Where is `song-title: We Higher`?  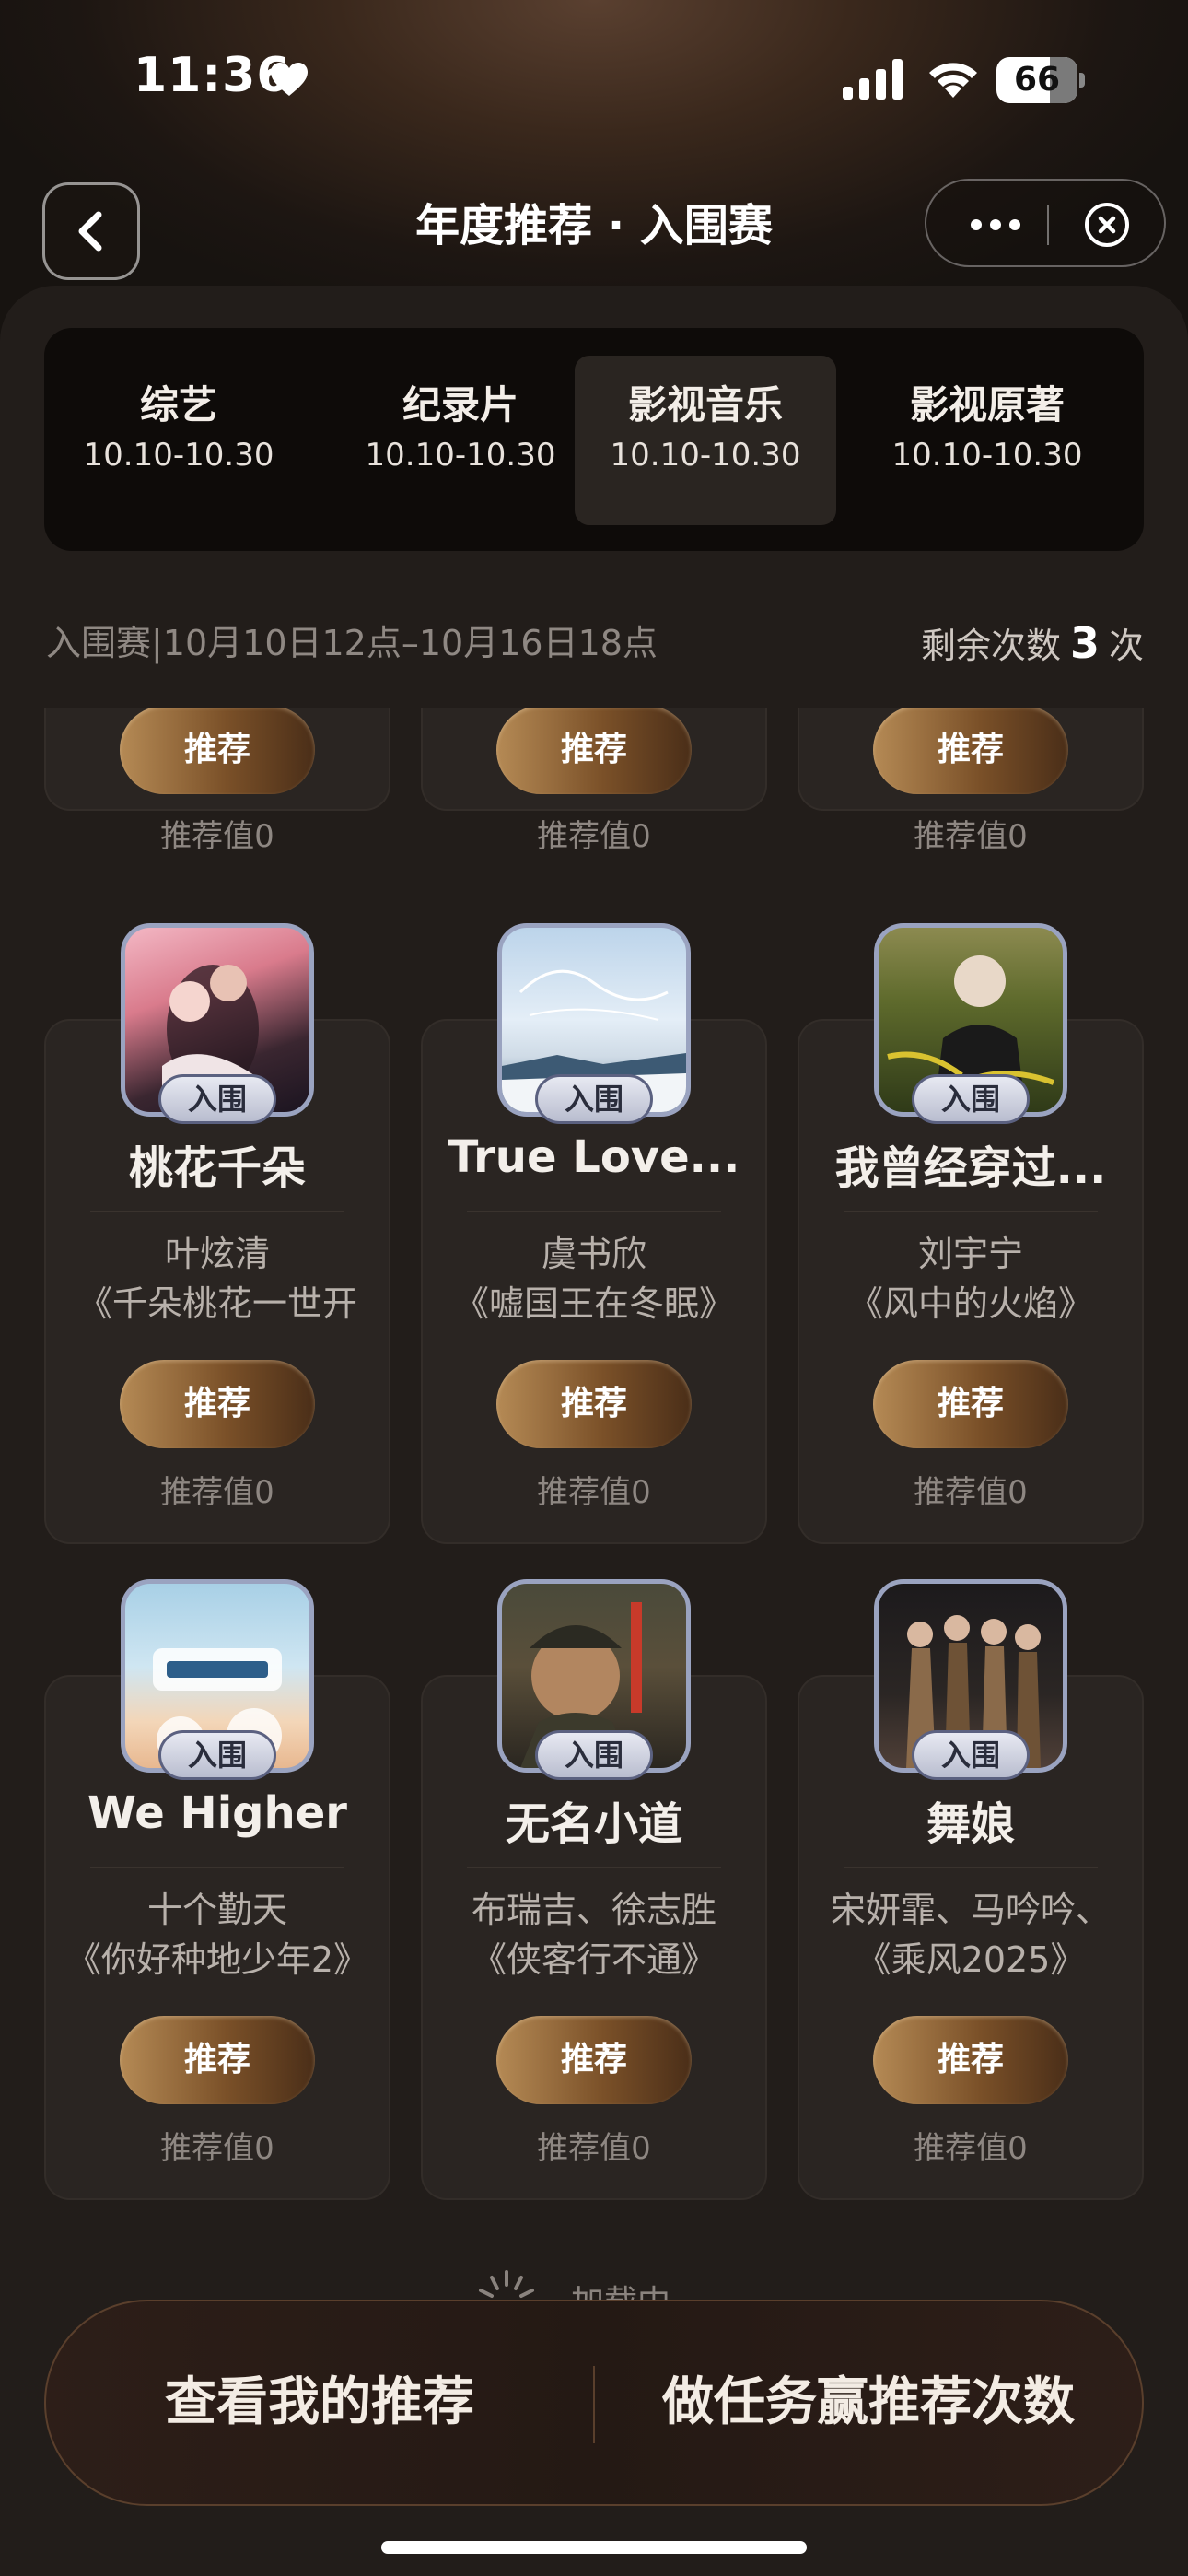 song-title: We Higher is located at coordinates (217, 1813).